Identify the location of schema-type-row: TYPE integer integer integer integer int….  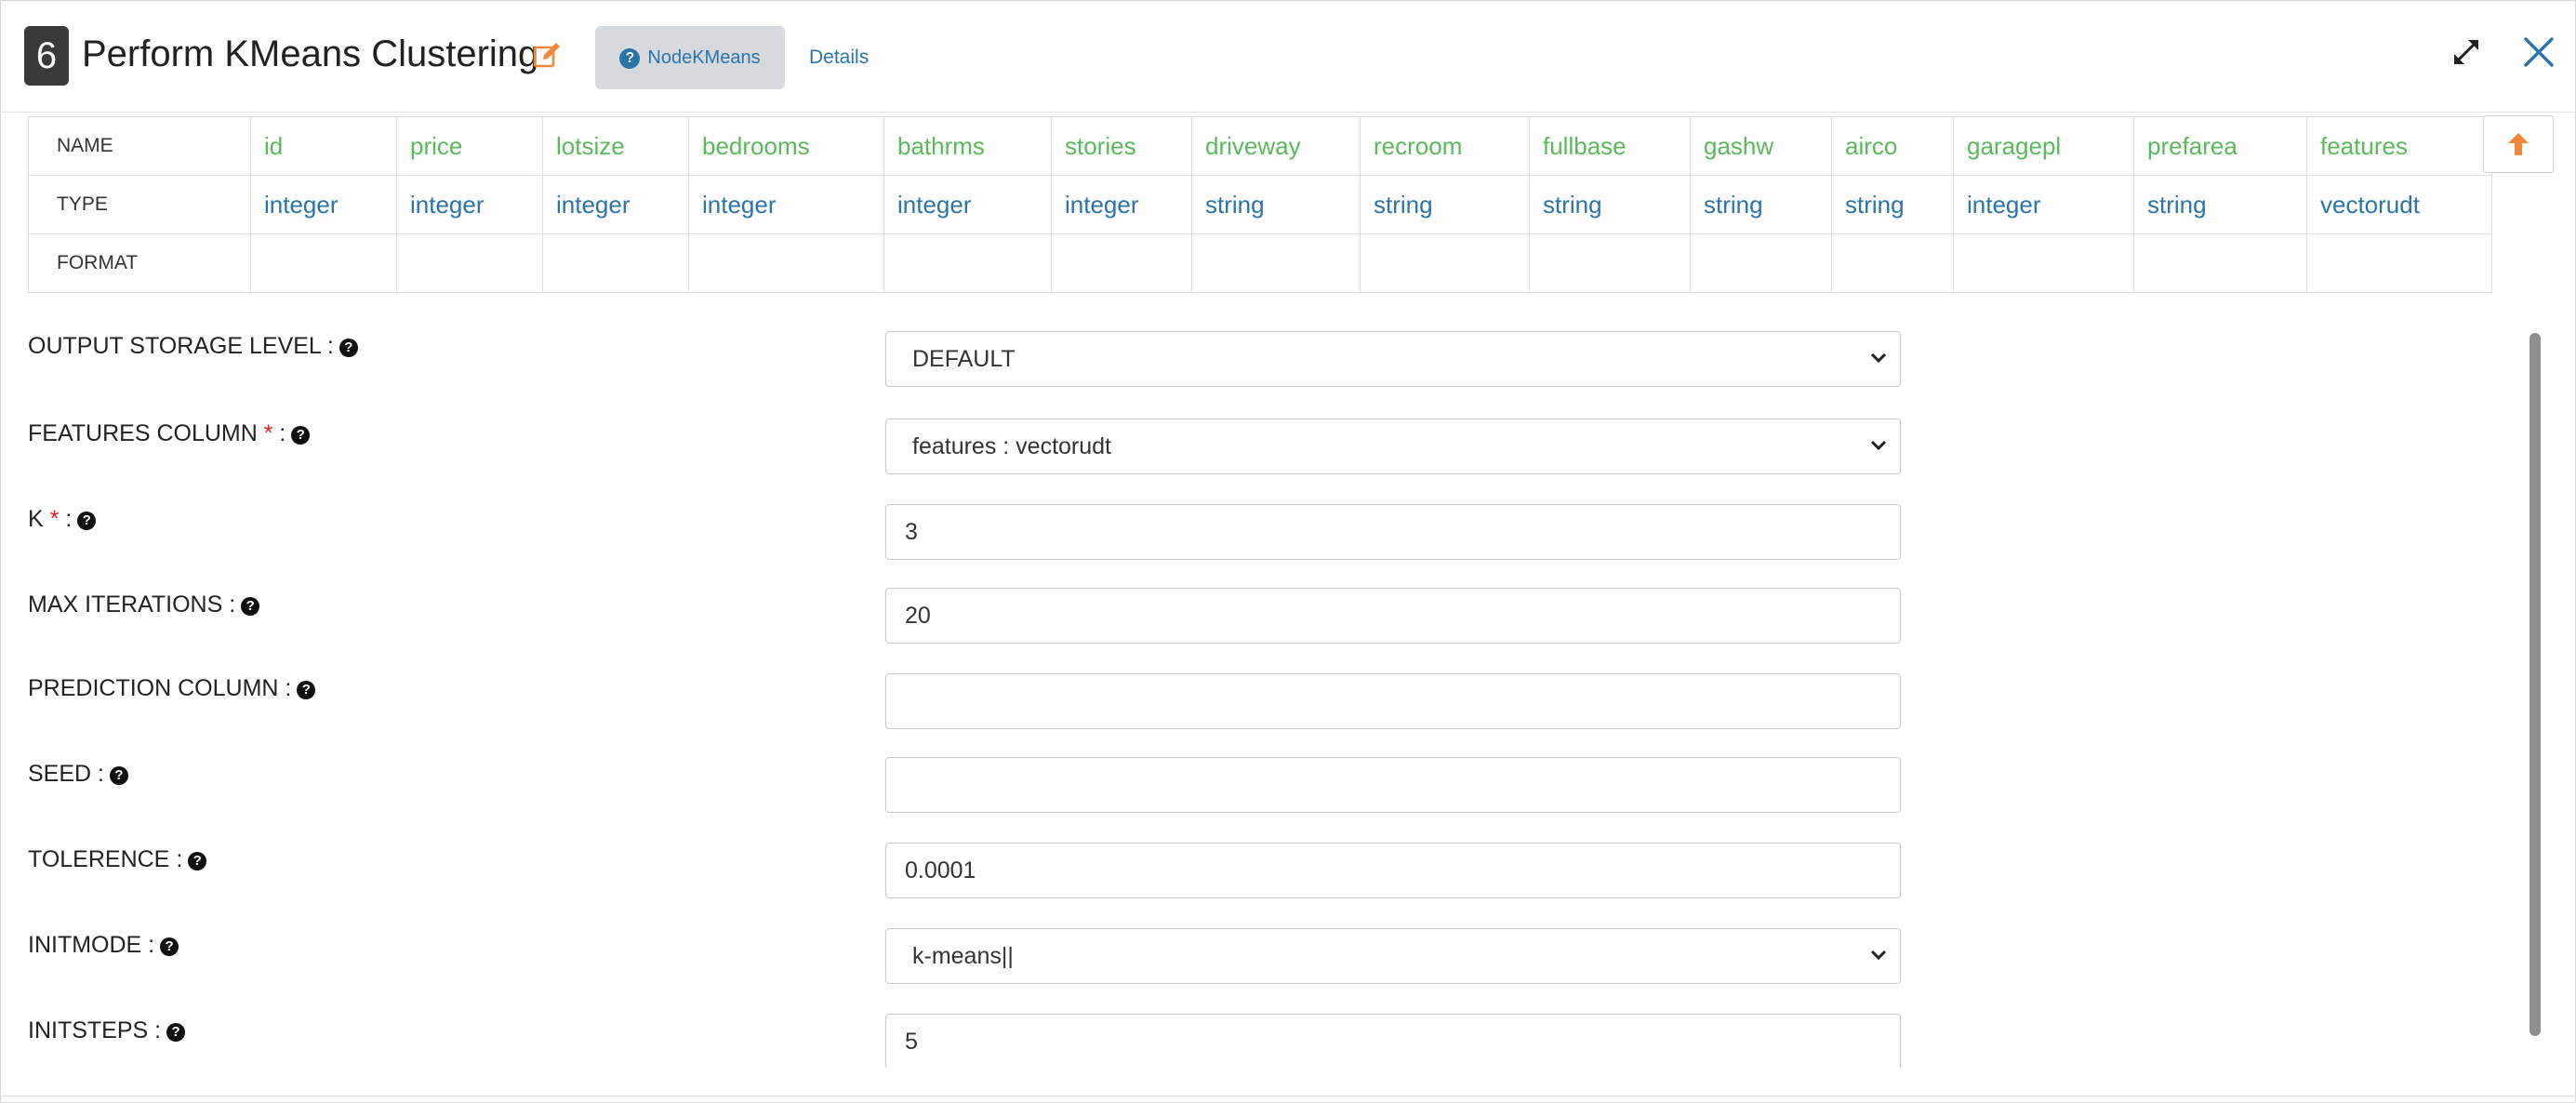
(1260, 204).